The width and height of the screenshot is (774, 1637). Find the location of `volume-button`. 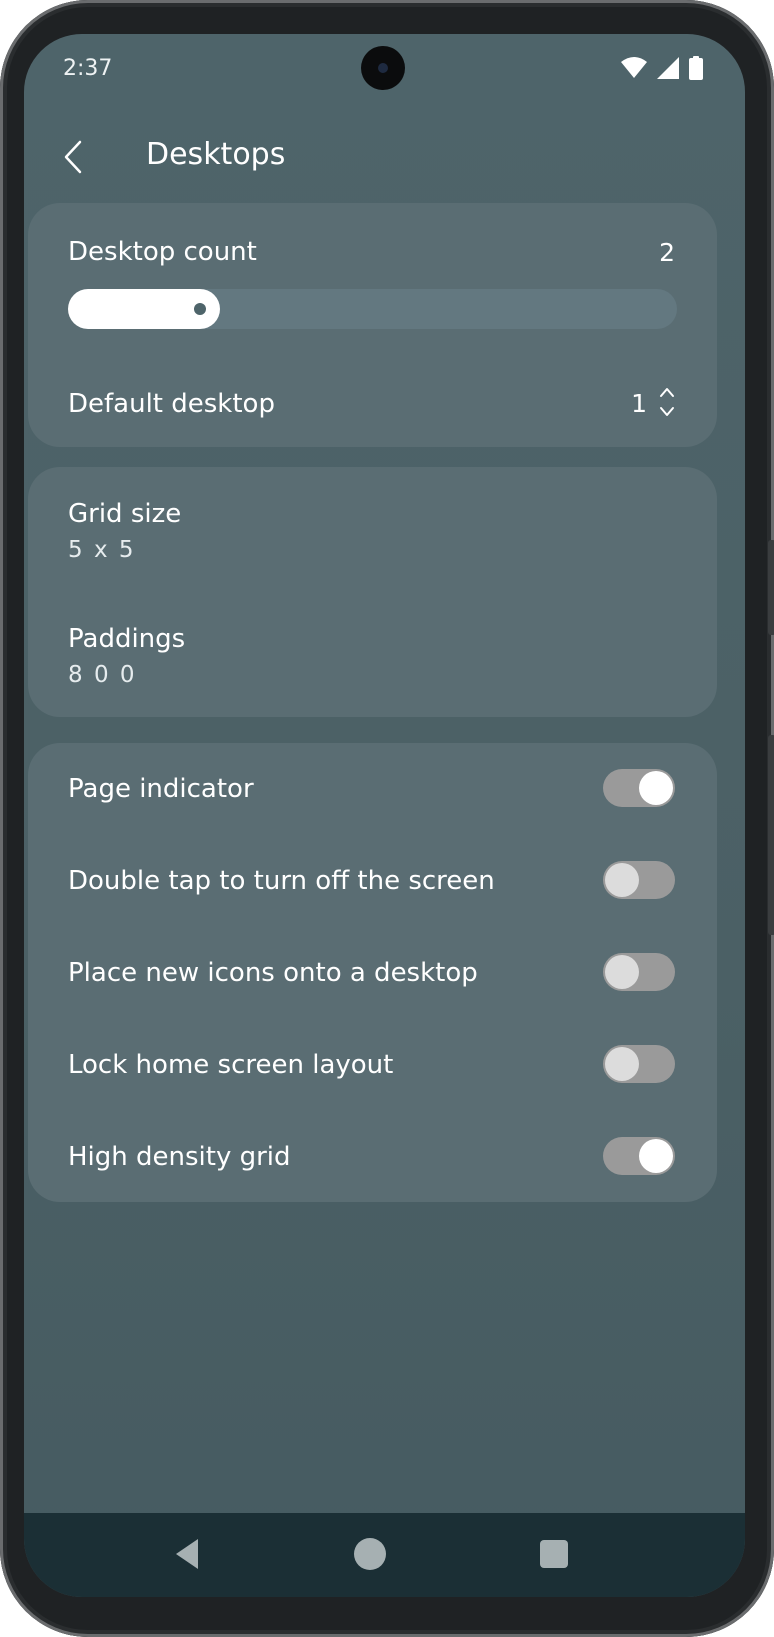

volume-button is located at coordinates (771, 587).